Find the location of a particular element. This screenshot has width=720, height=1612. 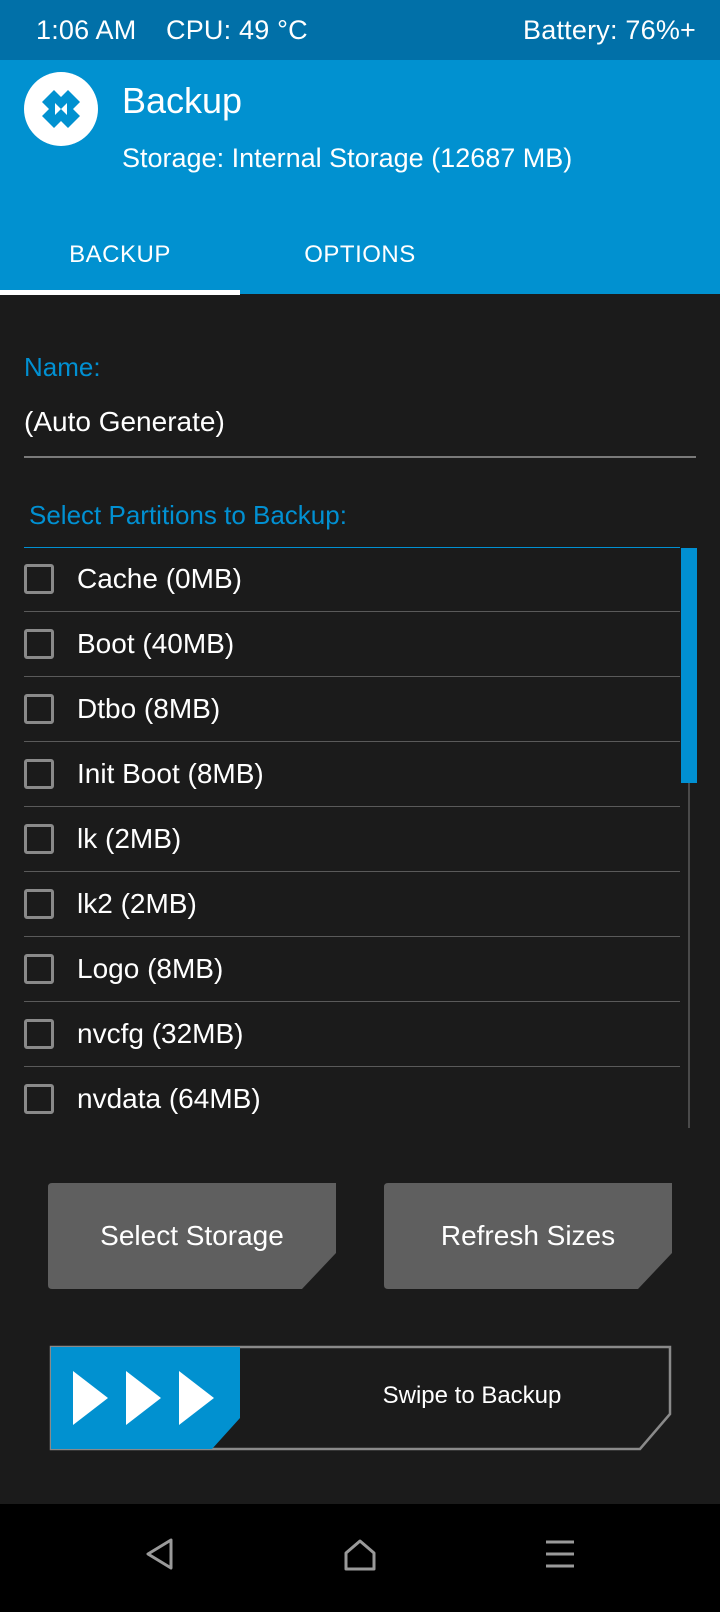

twrp-logo-icon is located at coordinates (61, 109).